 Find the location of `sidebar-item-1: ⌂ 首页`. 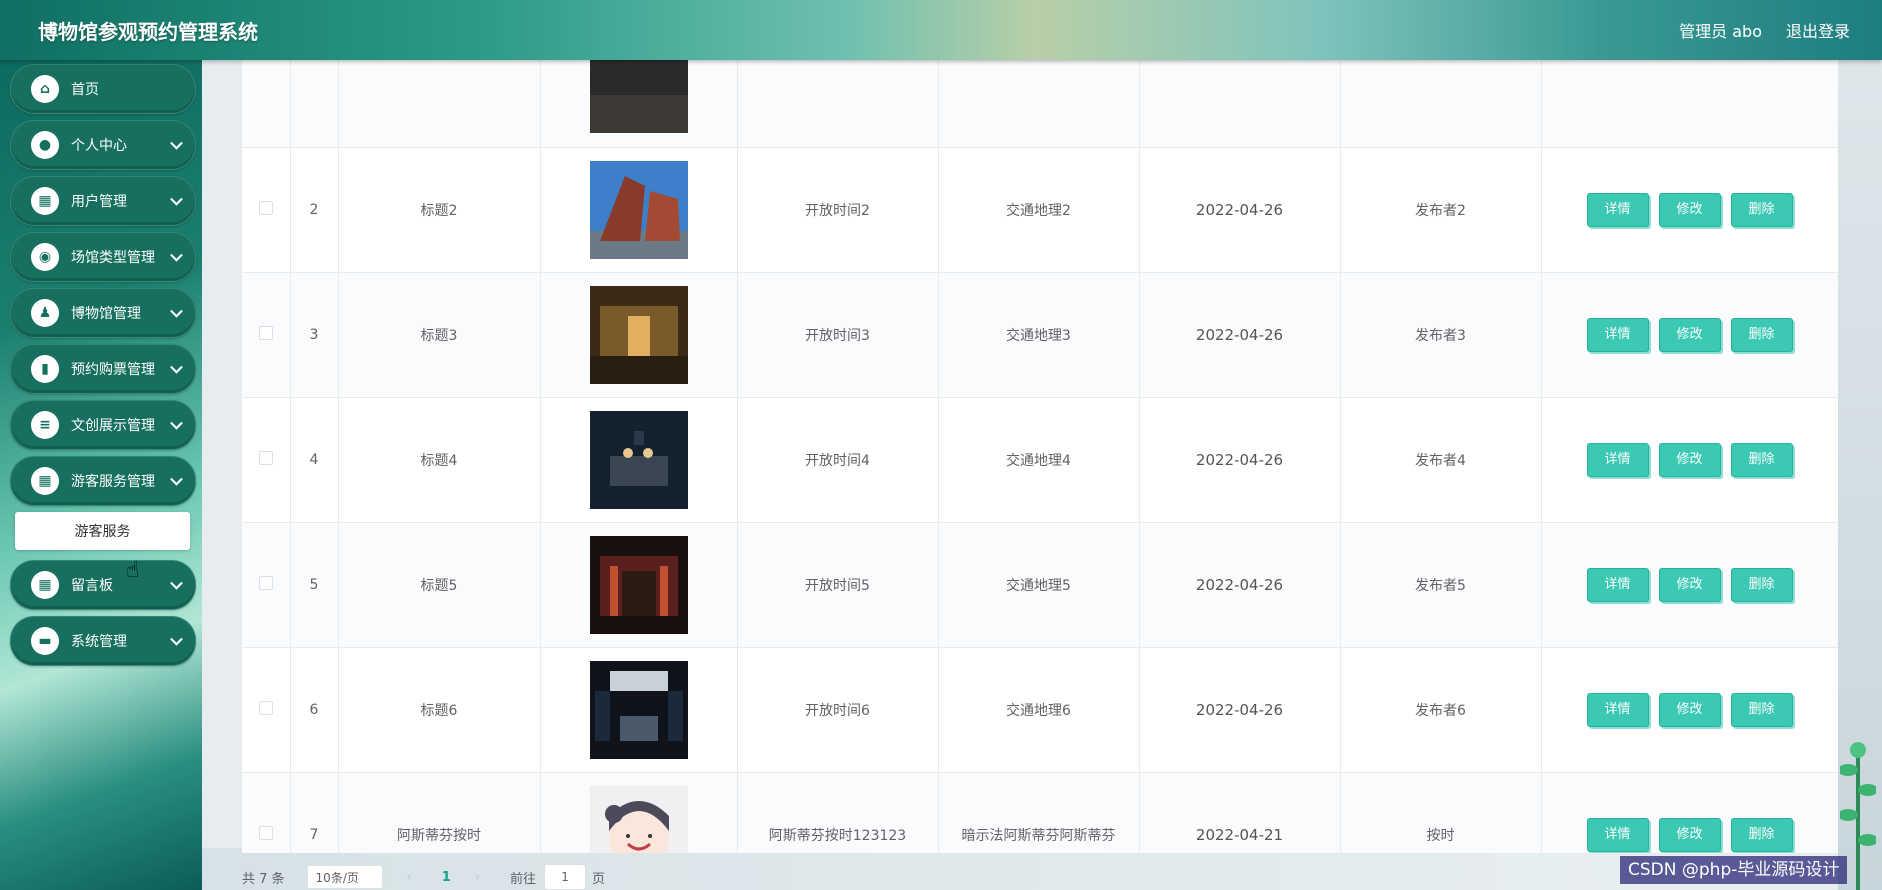

sidebar-item-1: ⌂ 首页 is located at coordinates (103, 89).